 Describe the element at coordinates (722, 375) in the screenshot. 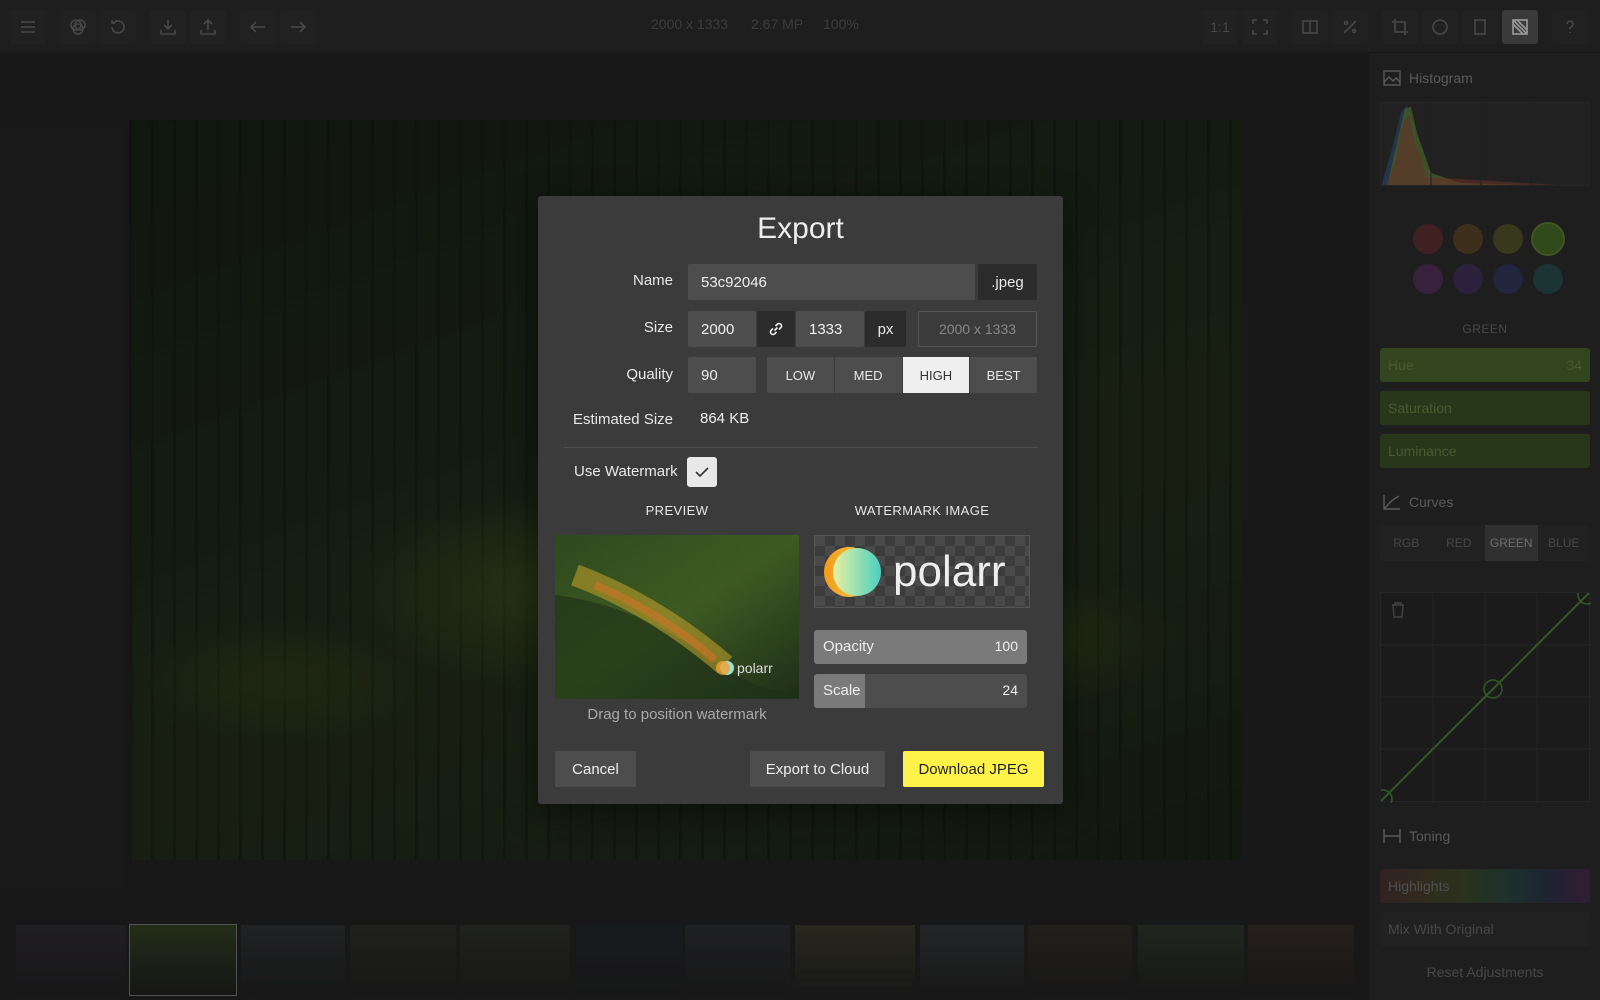

I see `quality-input: 90` at that location.